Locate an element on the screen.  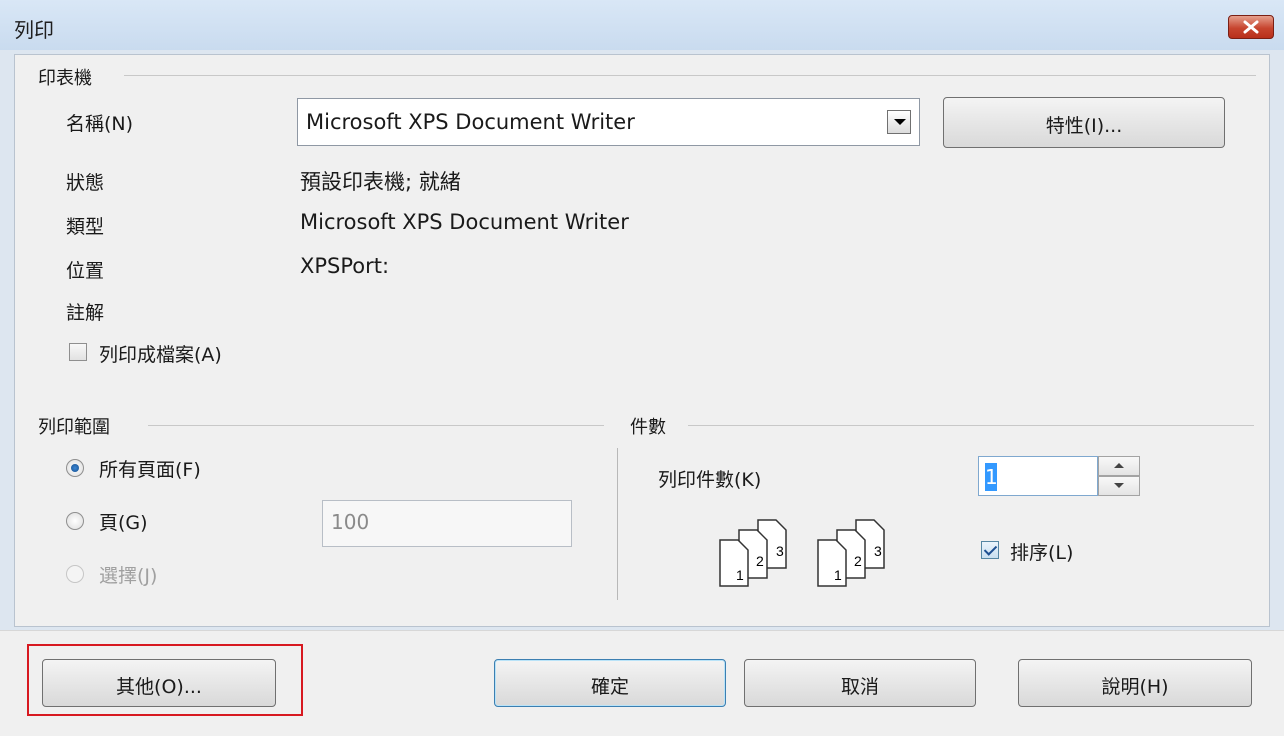
type-label: 類型 is located at coordinates (85, 227).